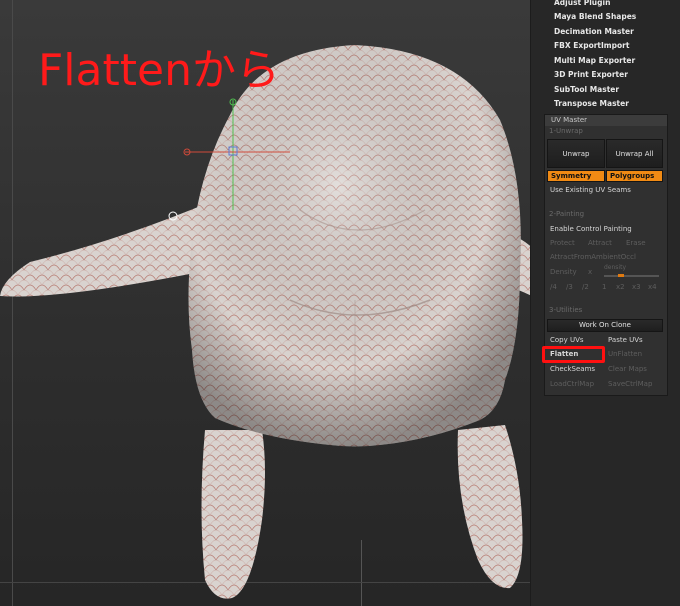  What do you see at coordinates (591, 46) in the screenshot?
I see `menu-item-fbx-exportimport: FBX ExportImport` at bounding box center [591, 46].